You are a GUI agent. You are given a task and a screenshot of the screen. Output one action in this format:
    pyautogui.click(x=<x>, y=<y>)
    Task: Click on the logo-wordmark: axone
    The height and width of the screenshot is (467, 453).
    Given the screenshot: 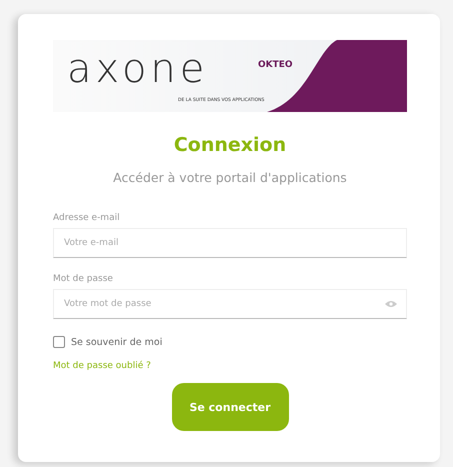 What is the action you would take?
    pyautogui.click(x=137, y=69)
    